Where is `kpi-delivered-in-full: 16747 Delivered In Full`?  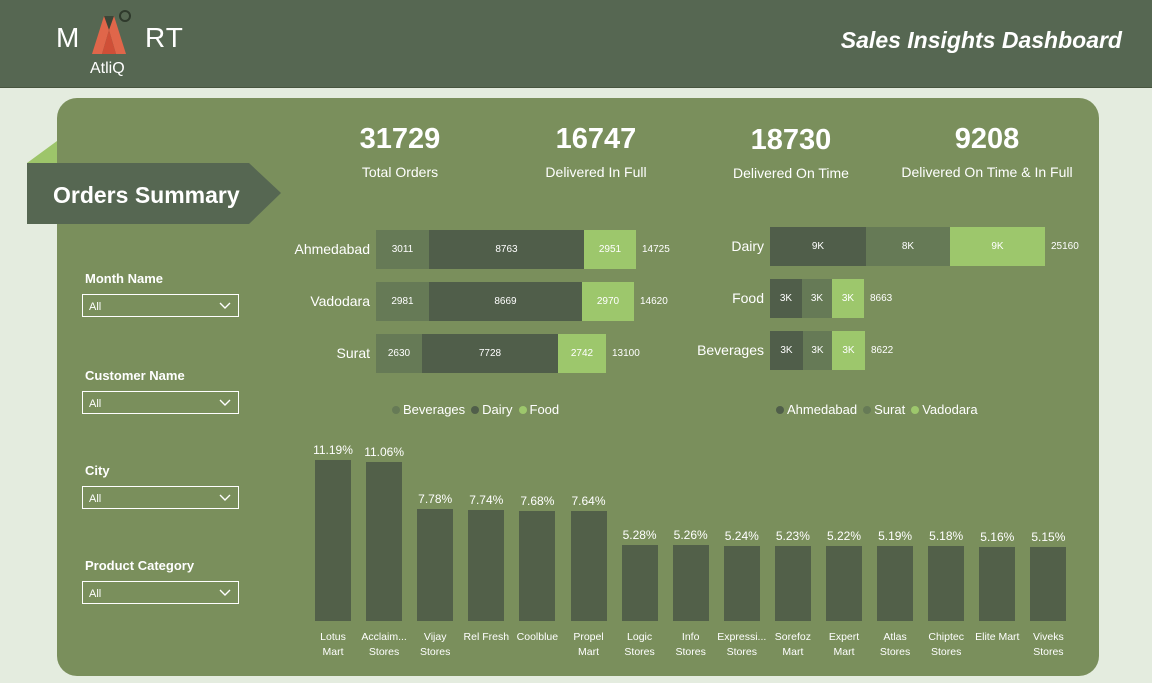 kpi-delivered-in-full: 16747 Delivered In Full is located at coordinates (596, 151).